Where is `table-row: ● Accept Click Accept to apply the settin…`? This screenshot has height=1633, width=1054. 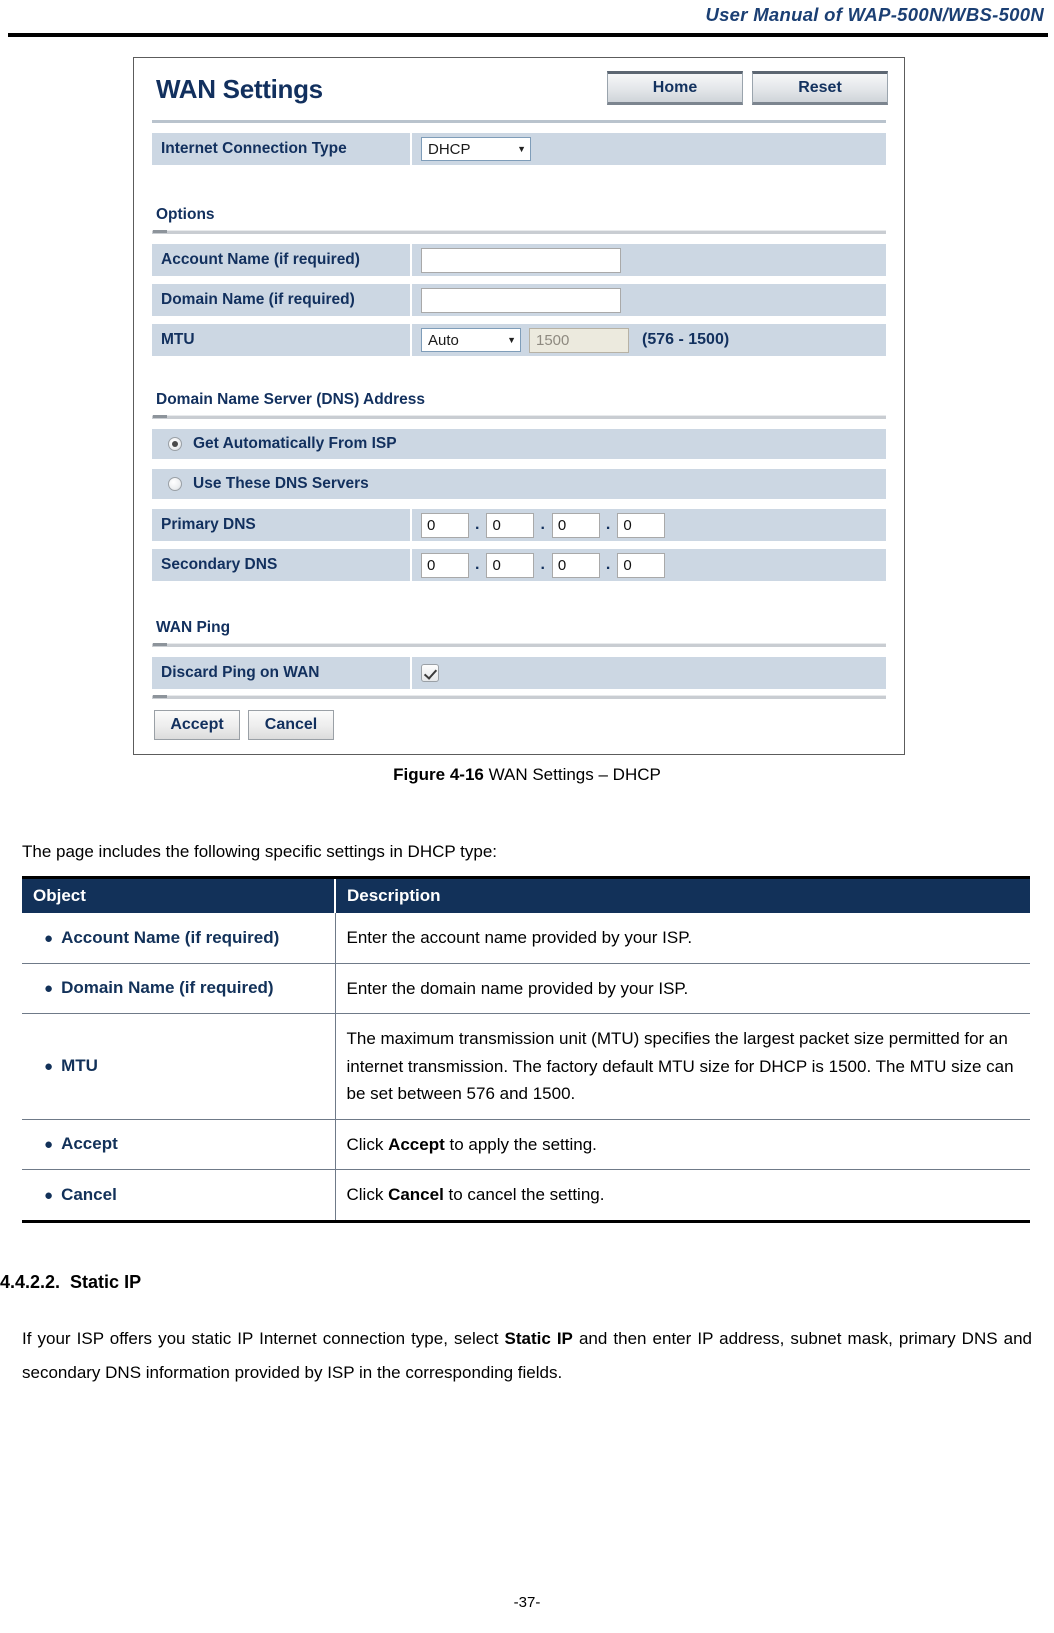 table-row: ● Accept Click Accept to apply the settin… is located at coordinates (526, 1145).